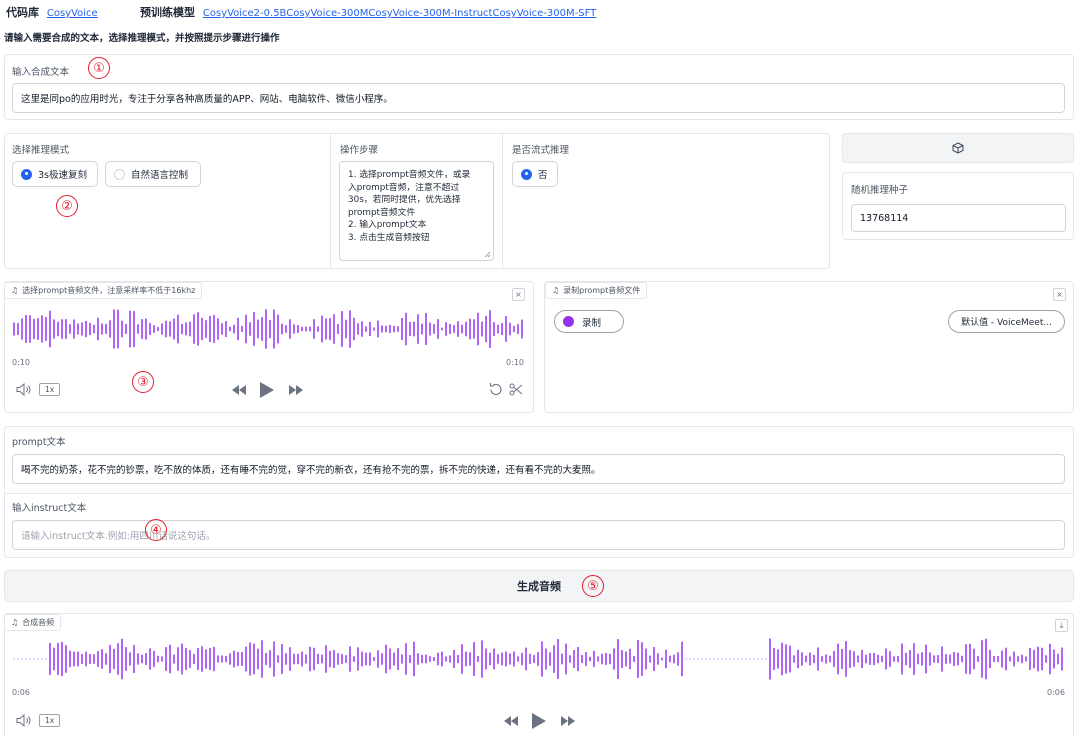 The image size is (1080, 736). Describe the element at coordinates (387, 225) in the screenshot. I see `steps-line: 2. 输入prompt文本` at that location.